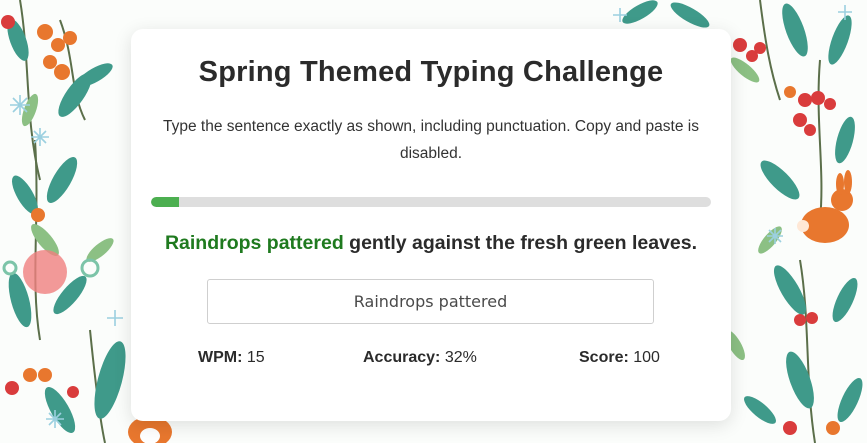 Image resolution: width=867 pixels, height=443 pixels. What do you see at coordinates (220, 357) in the screenshot?
I see `wpm-label: WPM:` at bounding box center [220, 357].